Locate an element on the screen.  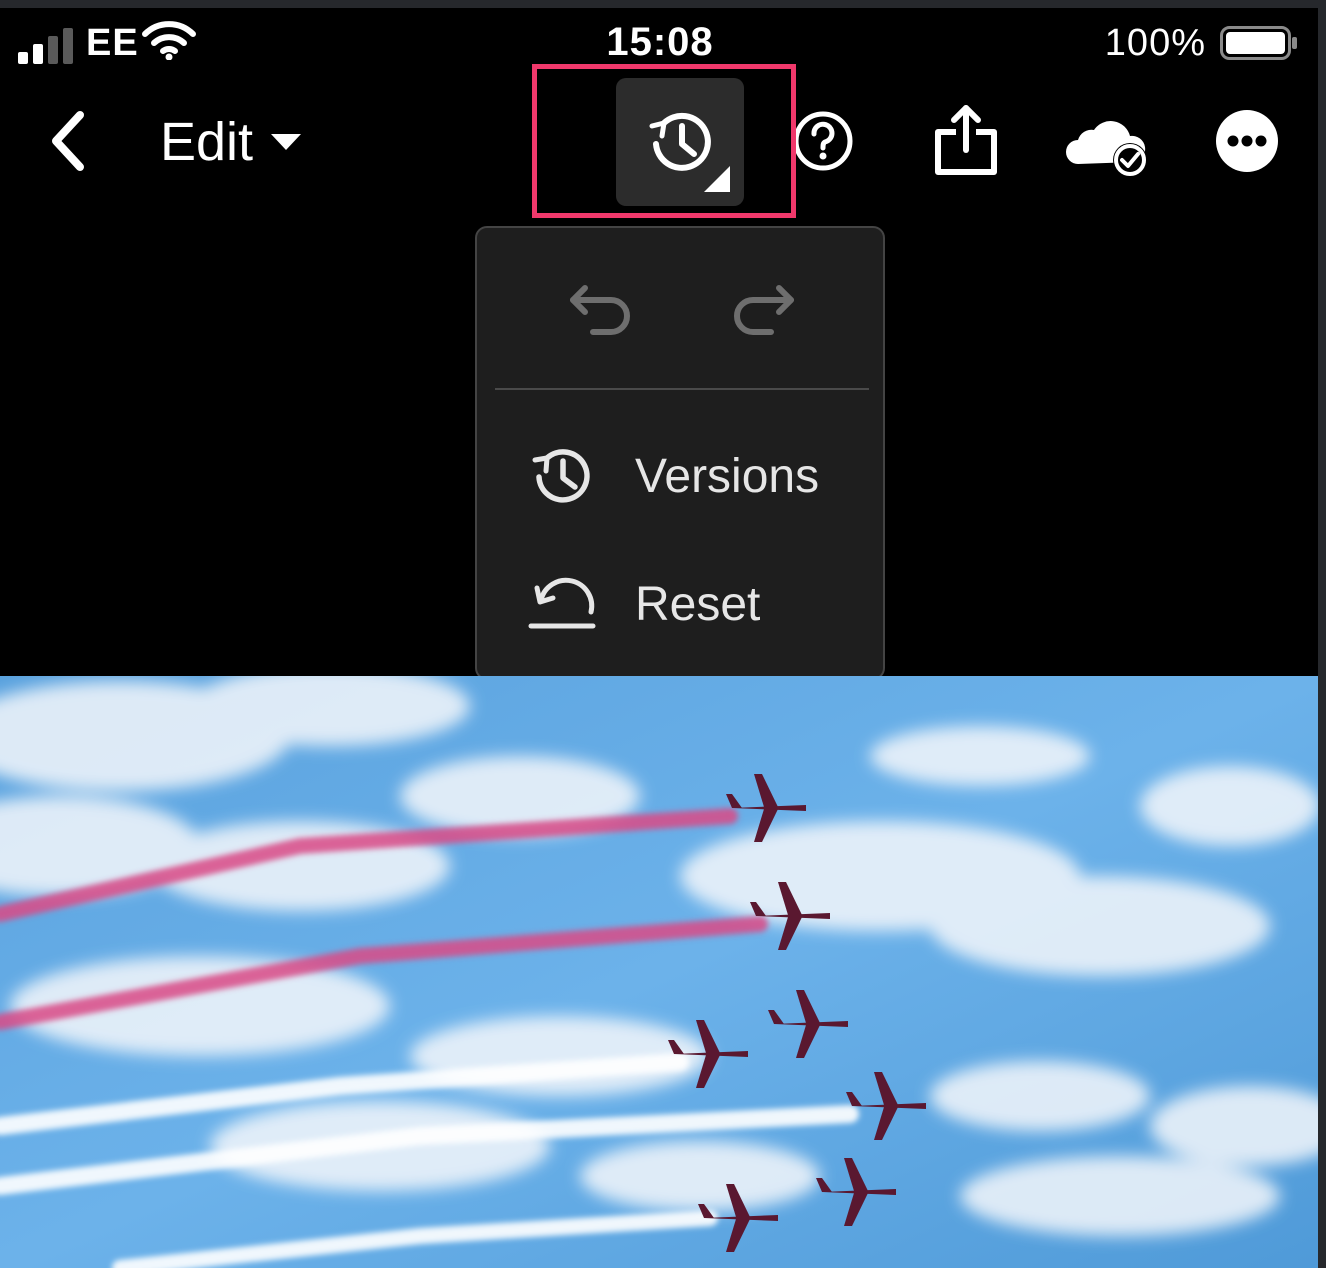
battery-icon is located at coordinates (1258, 43).